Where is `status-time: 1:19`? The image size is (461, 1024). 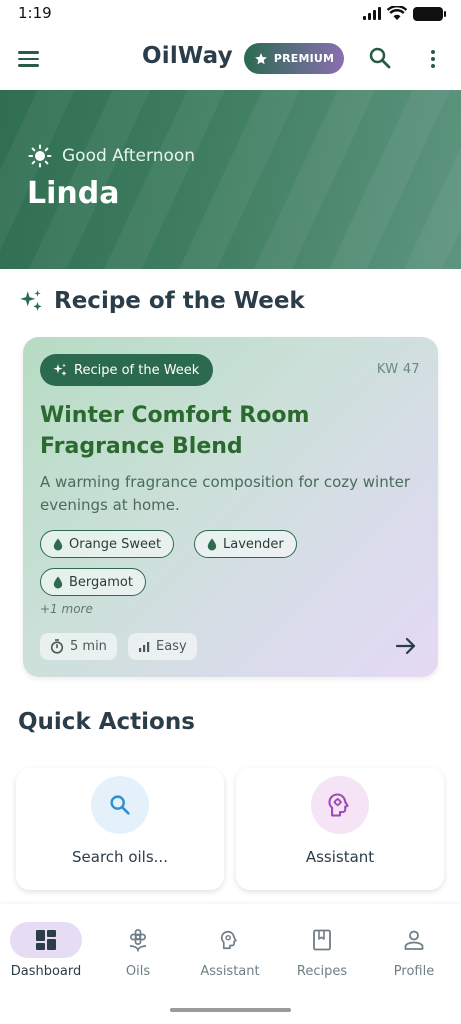
status-time: 1:19 is located at coordinates (35, 13).